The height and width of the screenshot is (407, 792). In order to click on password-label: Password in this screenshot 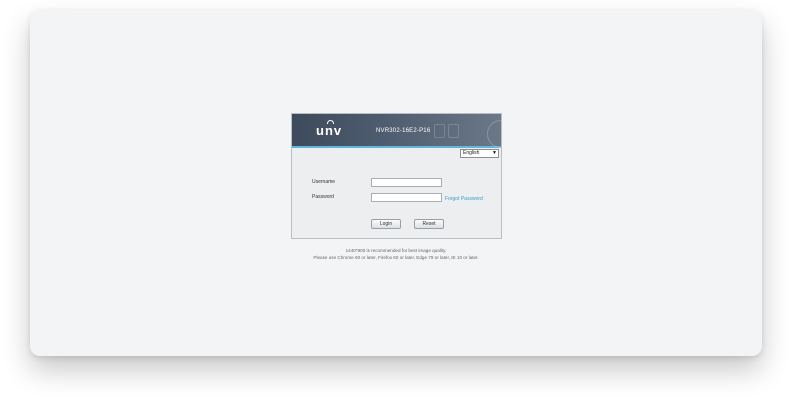, I will do `click(323, 197)`.